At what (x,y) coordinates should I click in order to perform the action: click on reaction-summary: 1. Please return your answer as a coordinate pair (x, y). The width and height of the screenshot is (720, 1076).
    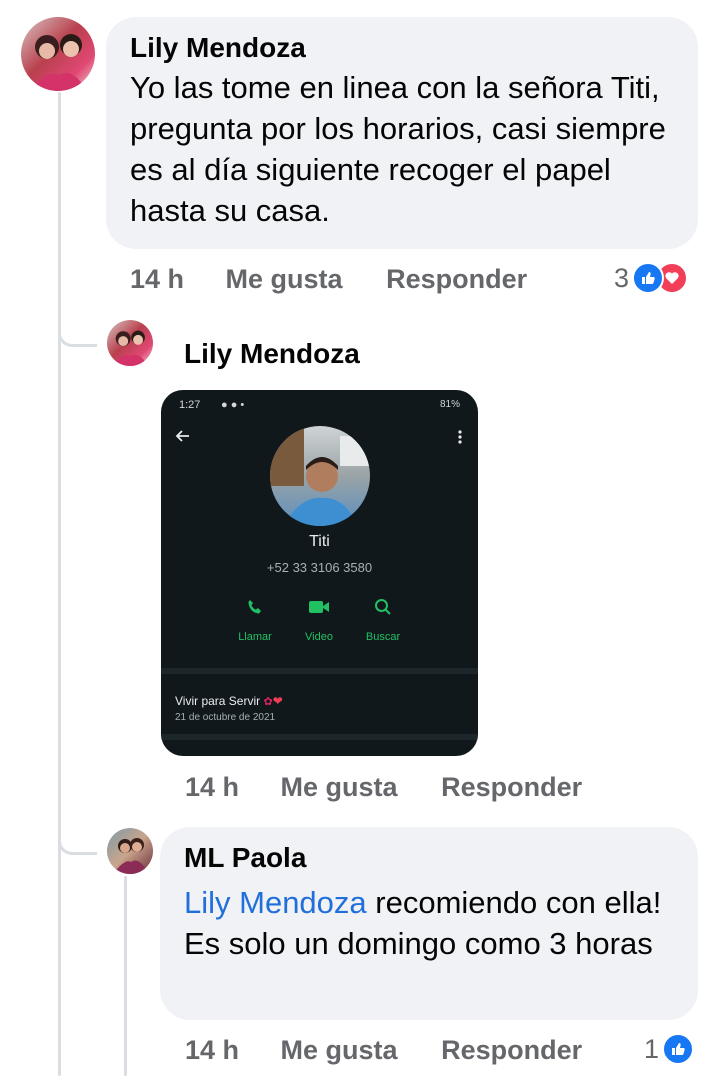
    Looking at the image, I should click on (669, 1049).